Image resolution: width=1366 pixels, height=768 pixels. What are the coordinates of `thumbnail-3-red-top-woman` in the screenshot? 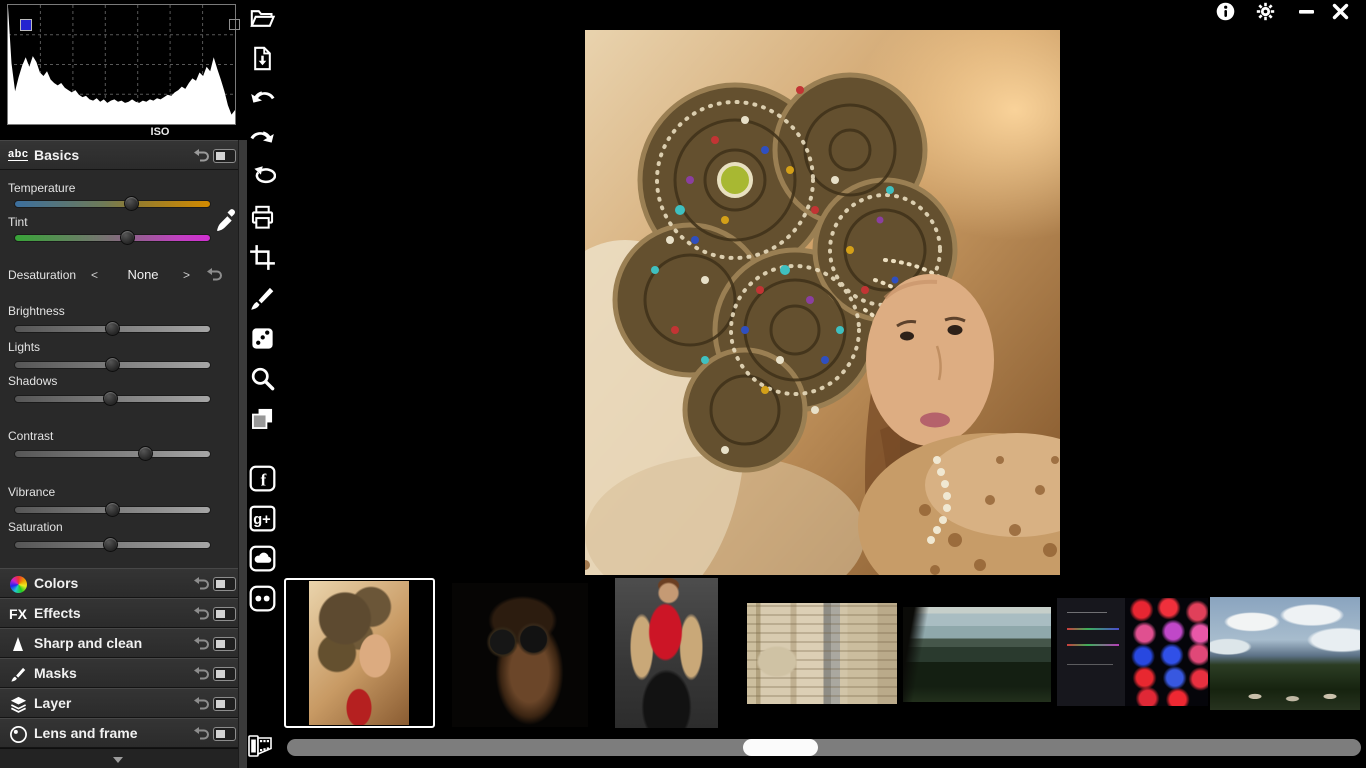 It's located at (666, 653).